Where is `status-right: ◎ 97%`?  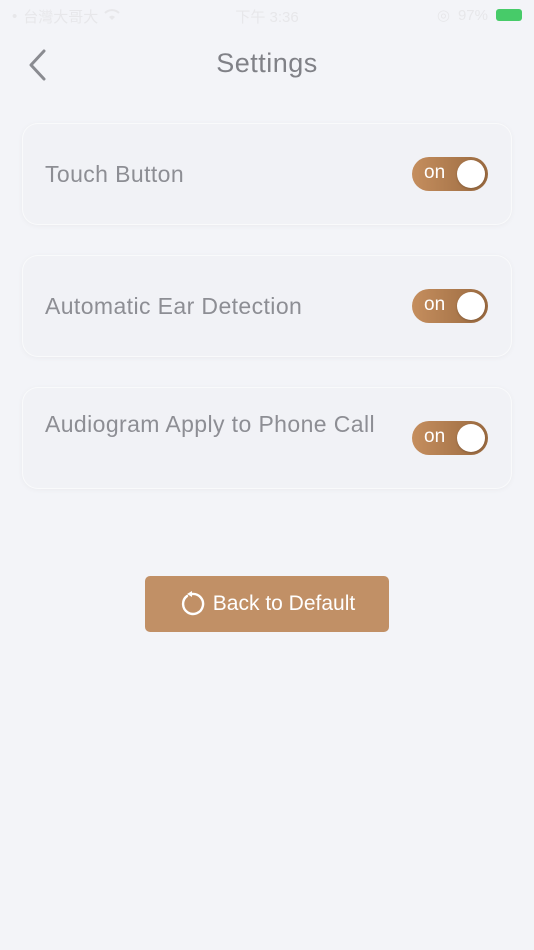
status-right: ◎ 97% is located at coordinates (479, 15).